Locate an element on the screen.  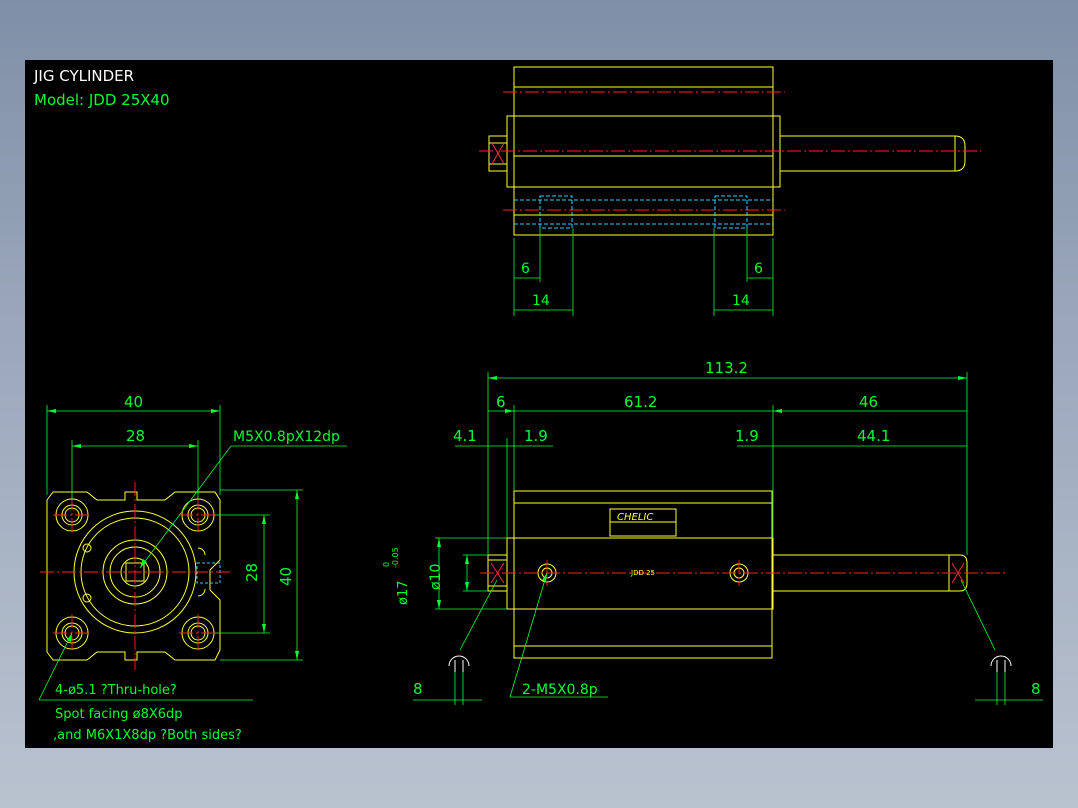
front-view-outline is located at coordinates (727, 574).